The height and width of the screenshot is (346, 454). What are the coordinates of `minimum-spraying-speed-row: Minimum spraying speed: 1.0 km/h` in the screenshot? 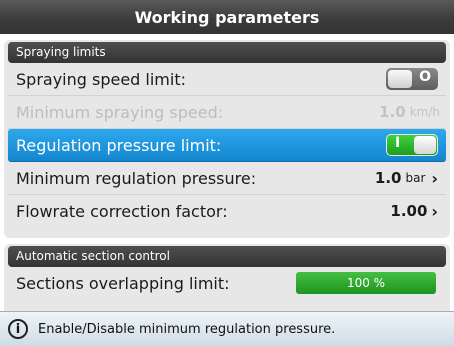 It's located at (227, 112).